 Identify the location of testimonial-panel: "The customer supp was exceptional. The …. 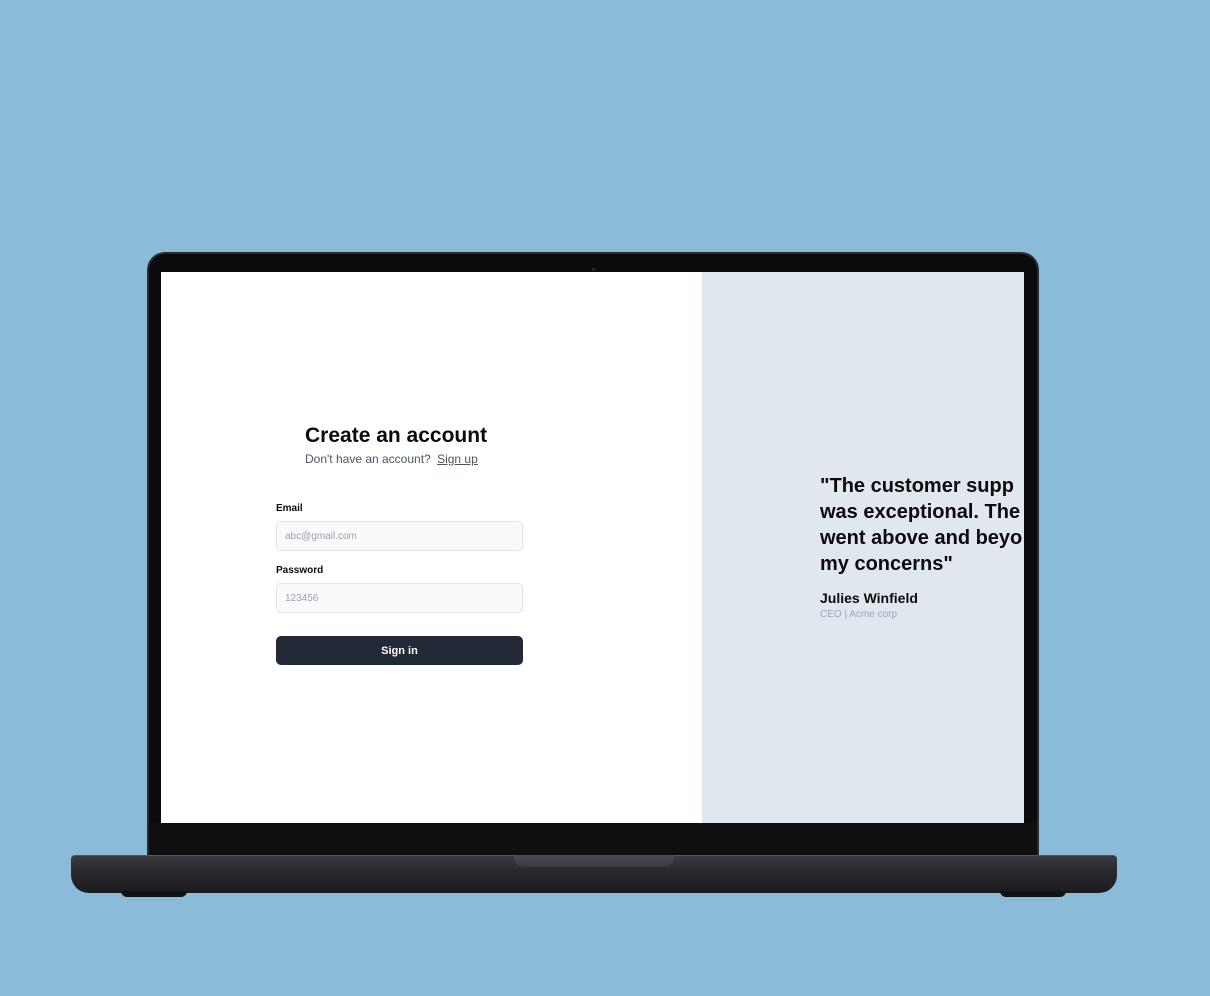
(863, 547).